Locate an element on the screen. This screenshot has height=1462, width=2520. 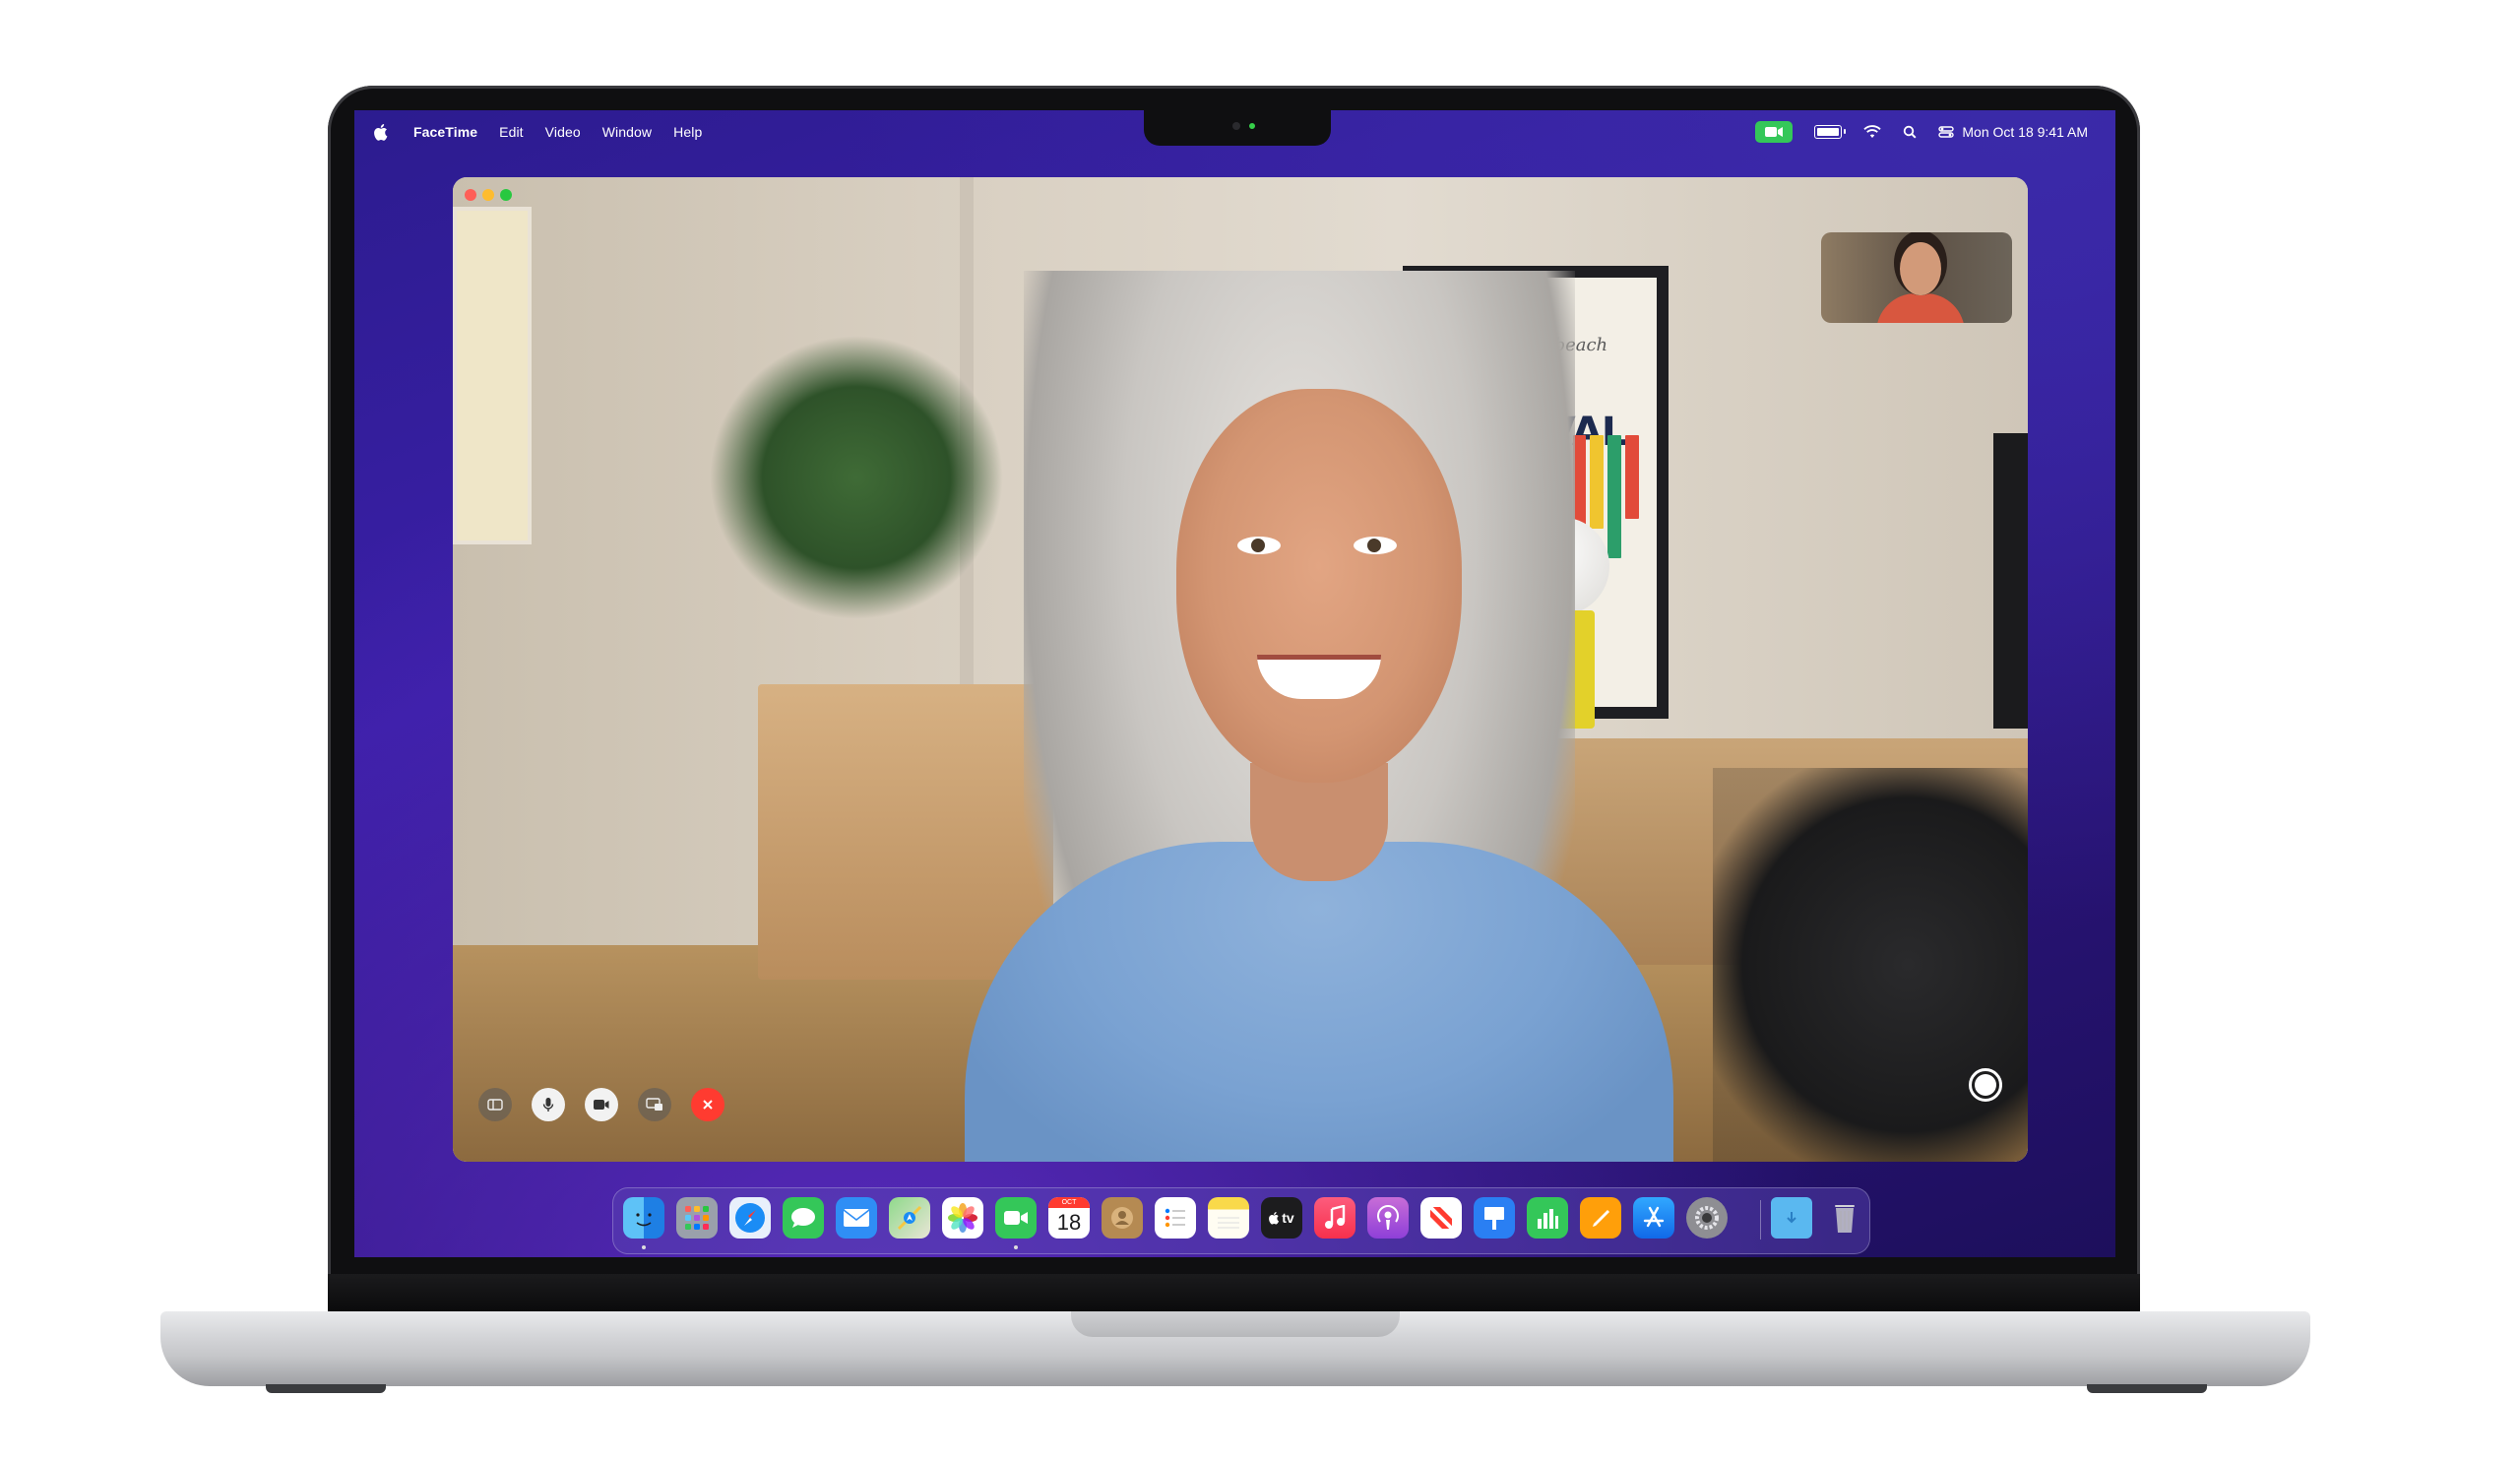
laptop-hinge is located at coordinates (1234, 1293).